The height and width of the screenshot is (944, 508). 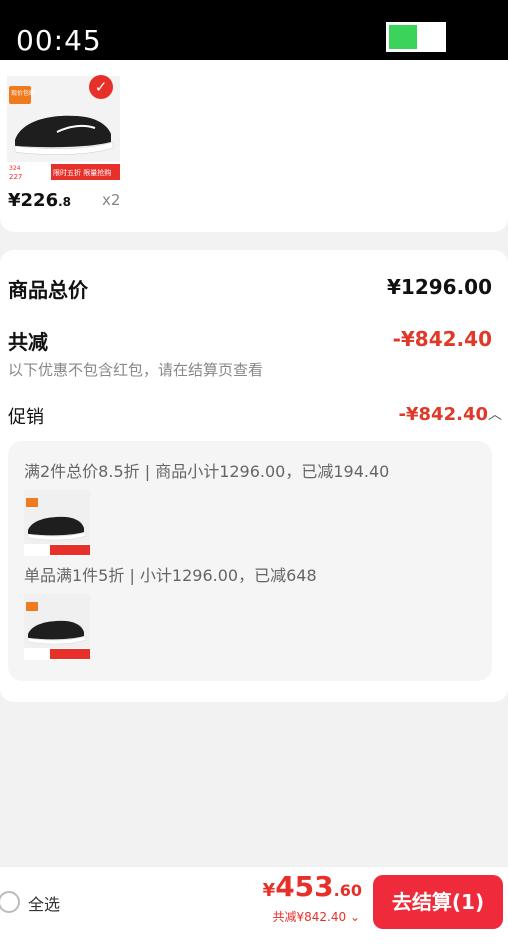 I want to click on total-currency: ¥, so click(x=269, y=890).